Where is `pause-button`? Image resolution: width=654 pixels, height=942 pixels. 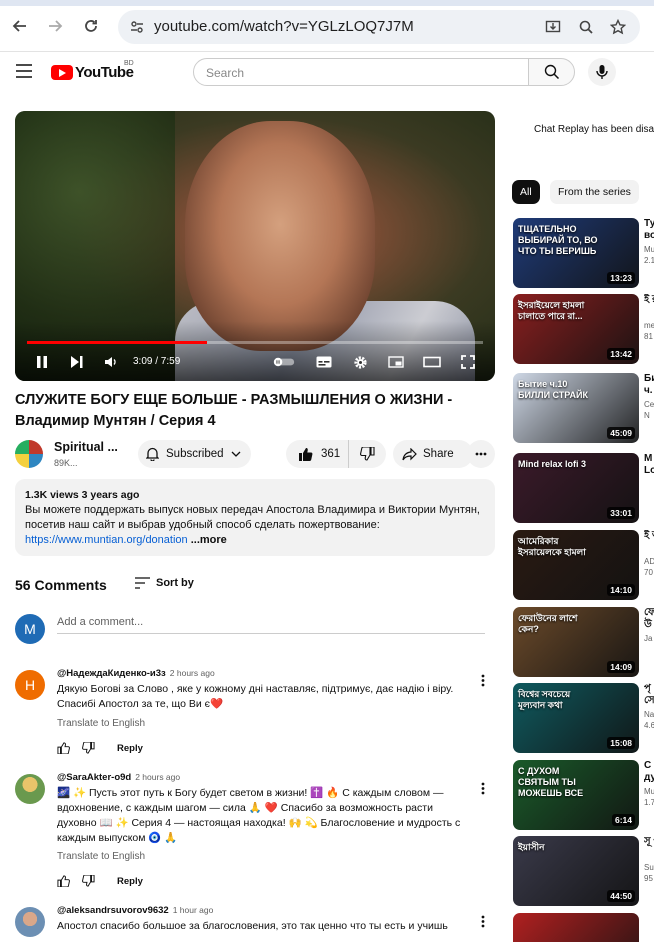
pause-button is located at coordinates (42, 362).